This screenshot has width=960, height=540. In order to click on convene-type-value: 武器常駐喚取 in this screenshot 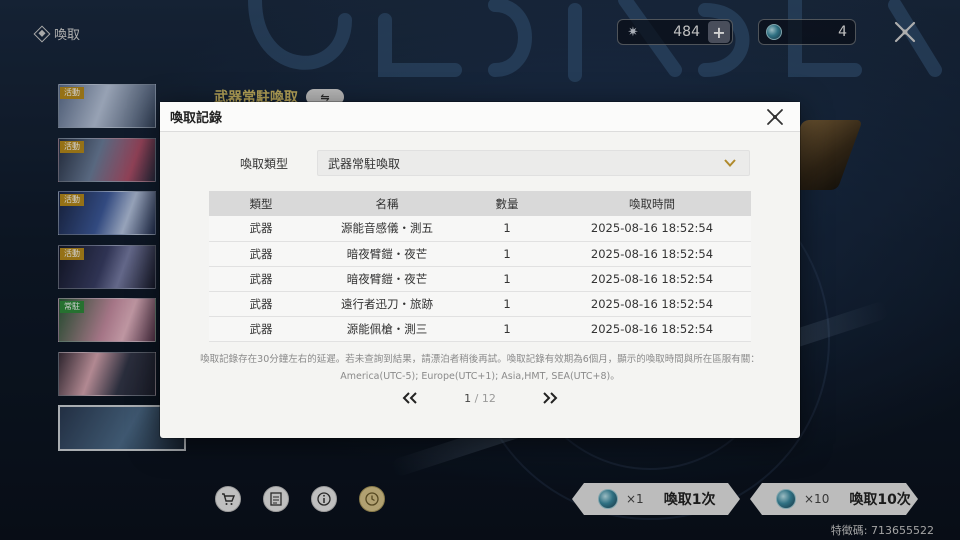, I will do `click(364, 163)`.